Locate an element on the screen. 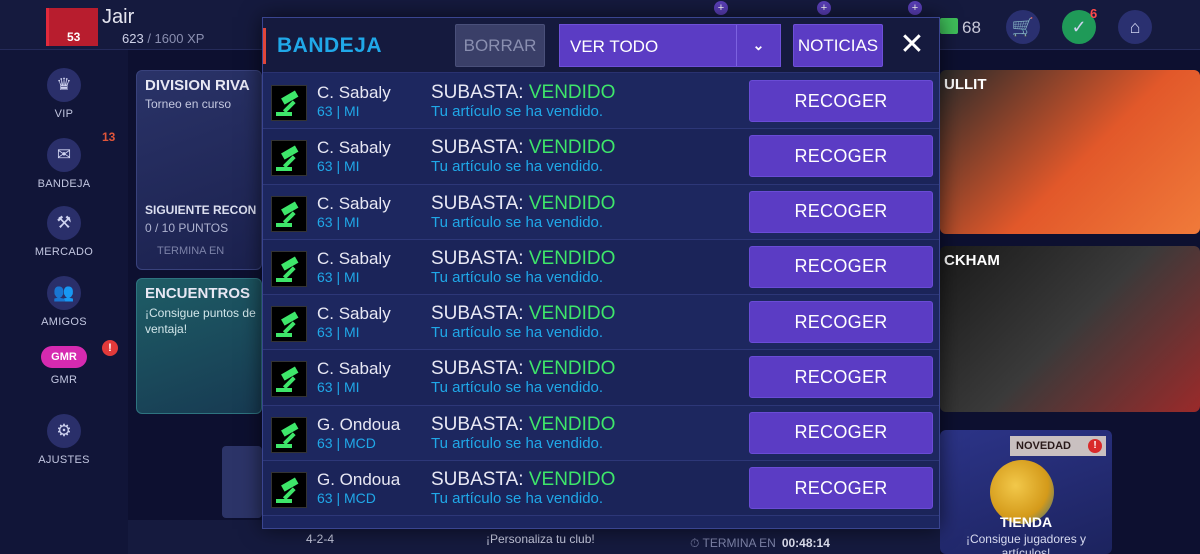 This screenshot has width=1200, height=554. promo-card-beckham: CKHAM is located at coordinates (1070, 329).